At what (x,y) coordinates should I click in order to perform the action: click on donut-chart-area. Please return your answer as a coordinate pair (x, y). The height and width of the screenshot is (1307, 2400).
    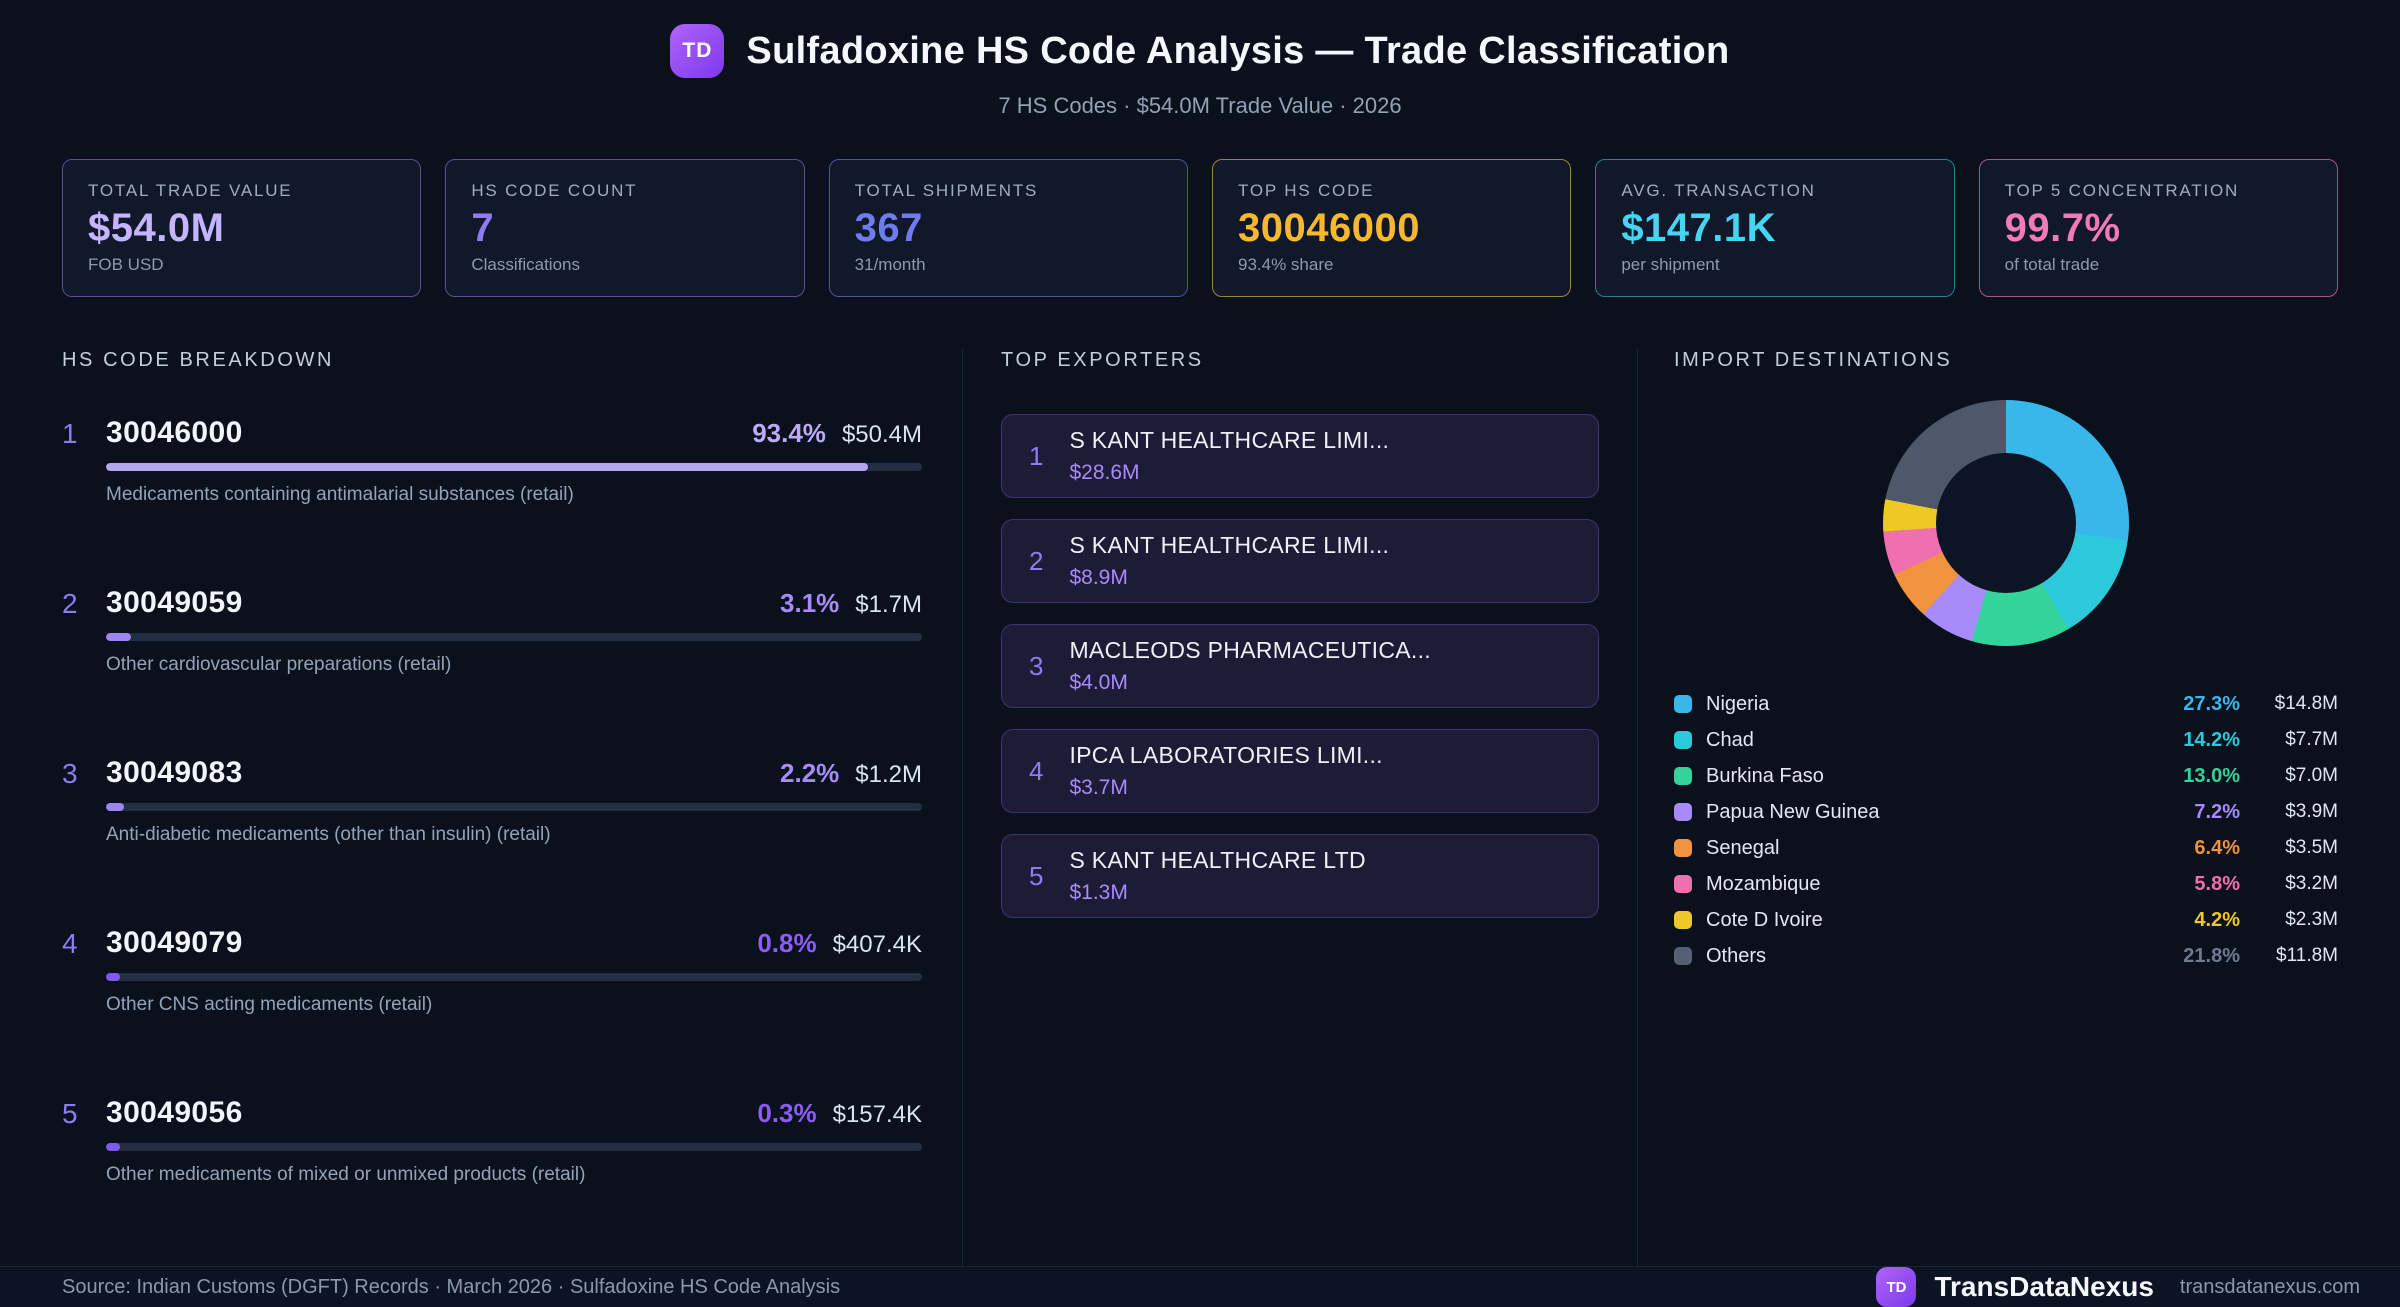
    Looking at the image, I should click on (2006, 524).